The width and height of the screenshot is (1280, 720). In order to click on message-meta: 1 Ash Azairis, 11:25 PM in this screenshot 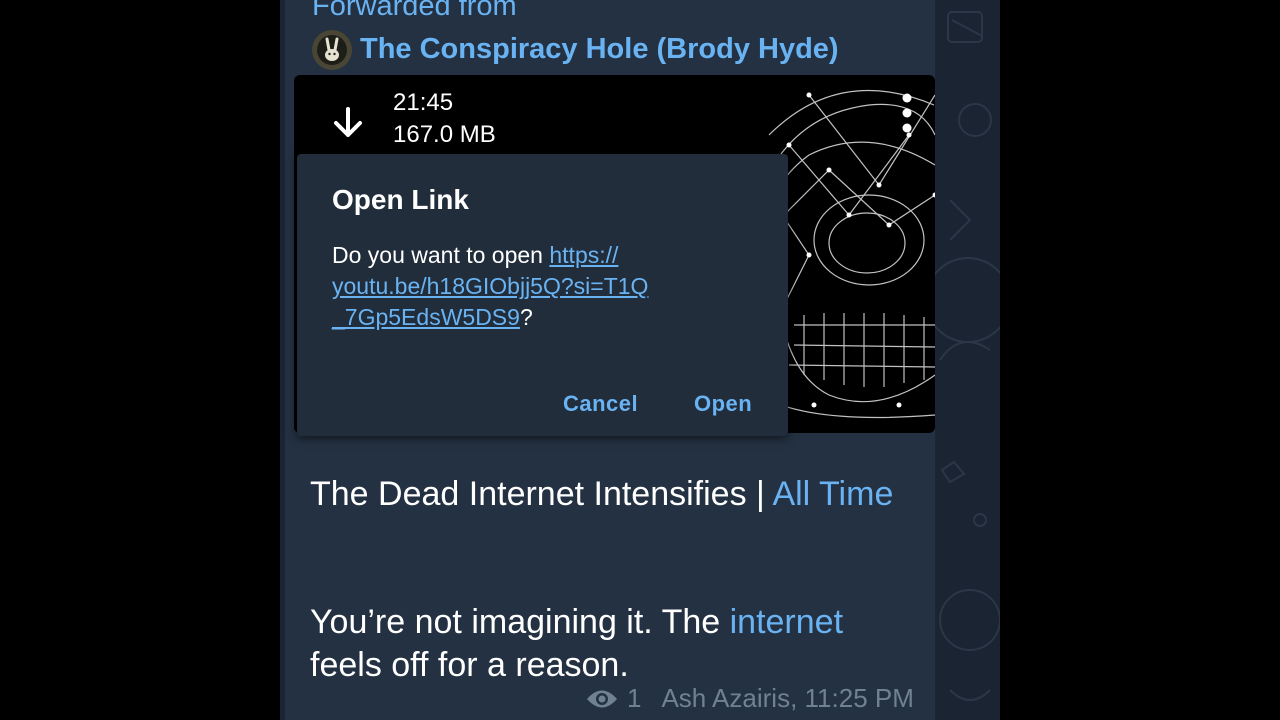, I will do `click(749, 698)`.